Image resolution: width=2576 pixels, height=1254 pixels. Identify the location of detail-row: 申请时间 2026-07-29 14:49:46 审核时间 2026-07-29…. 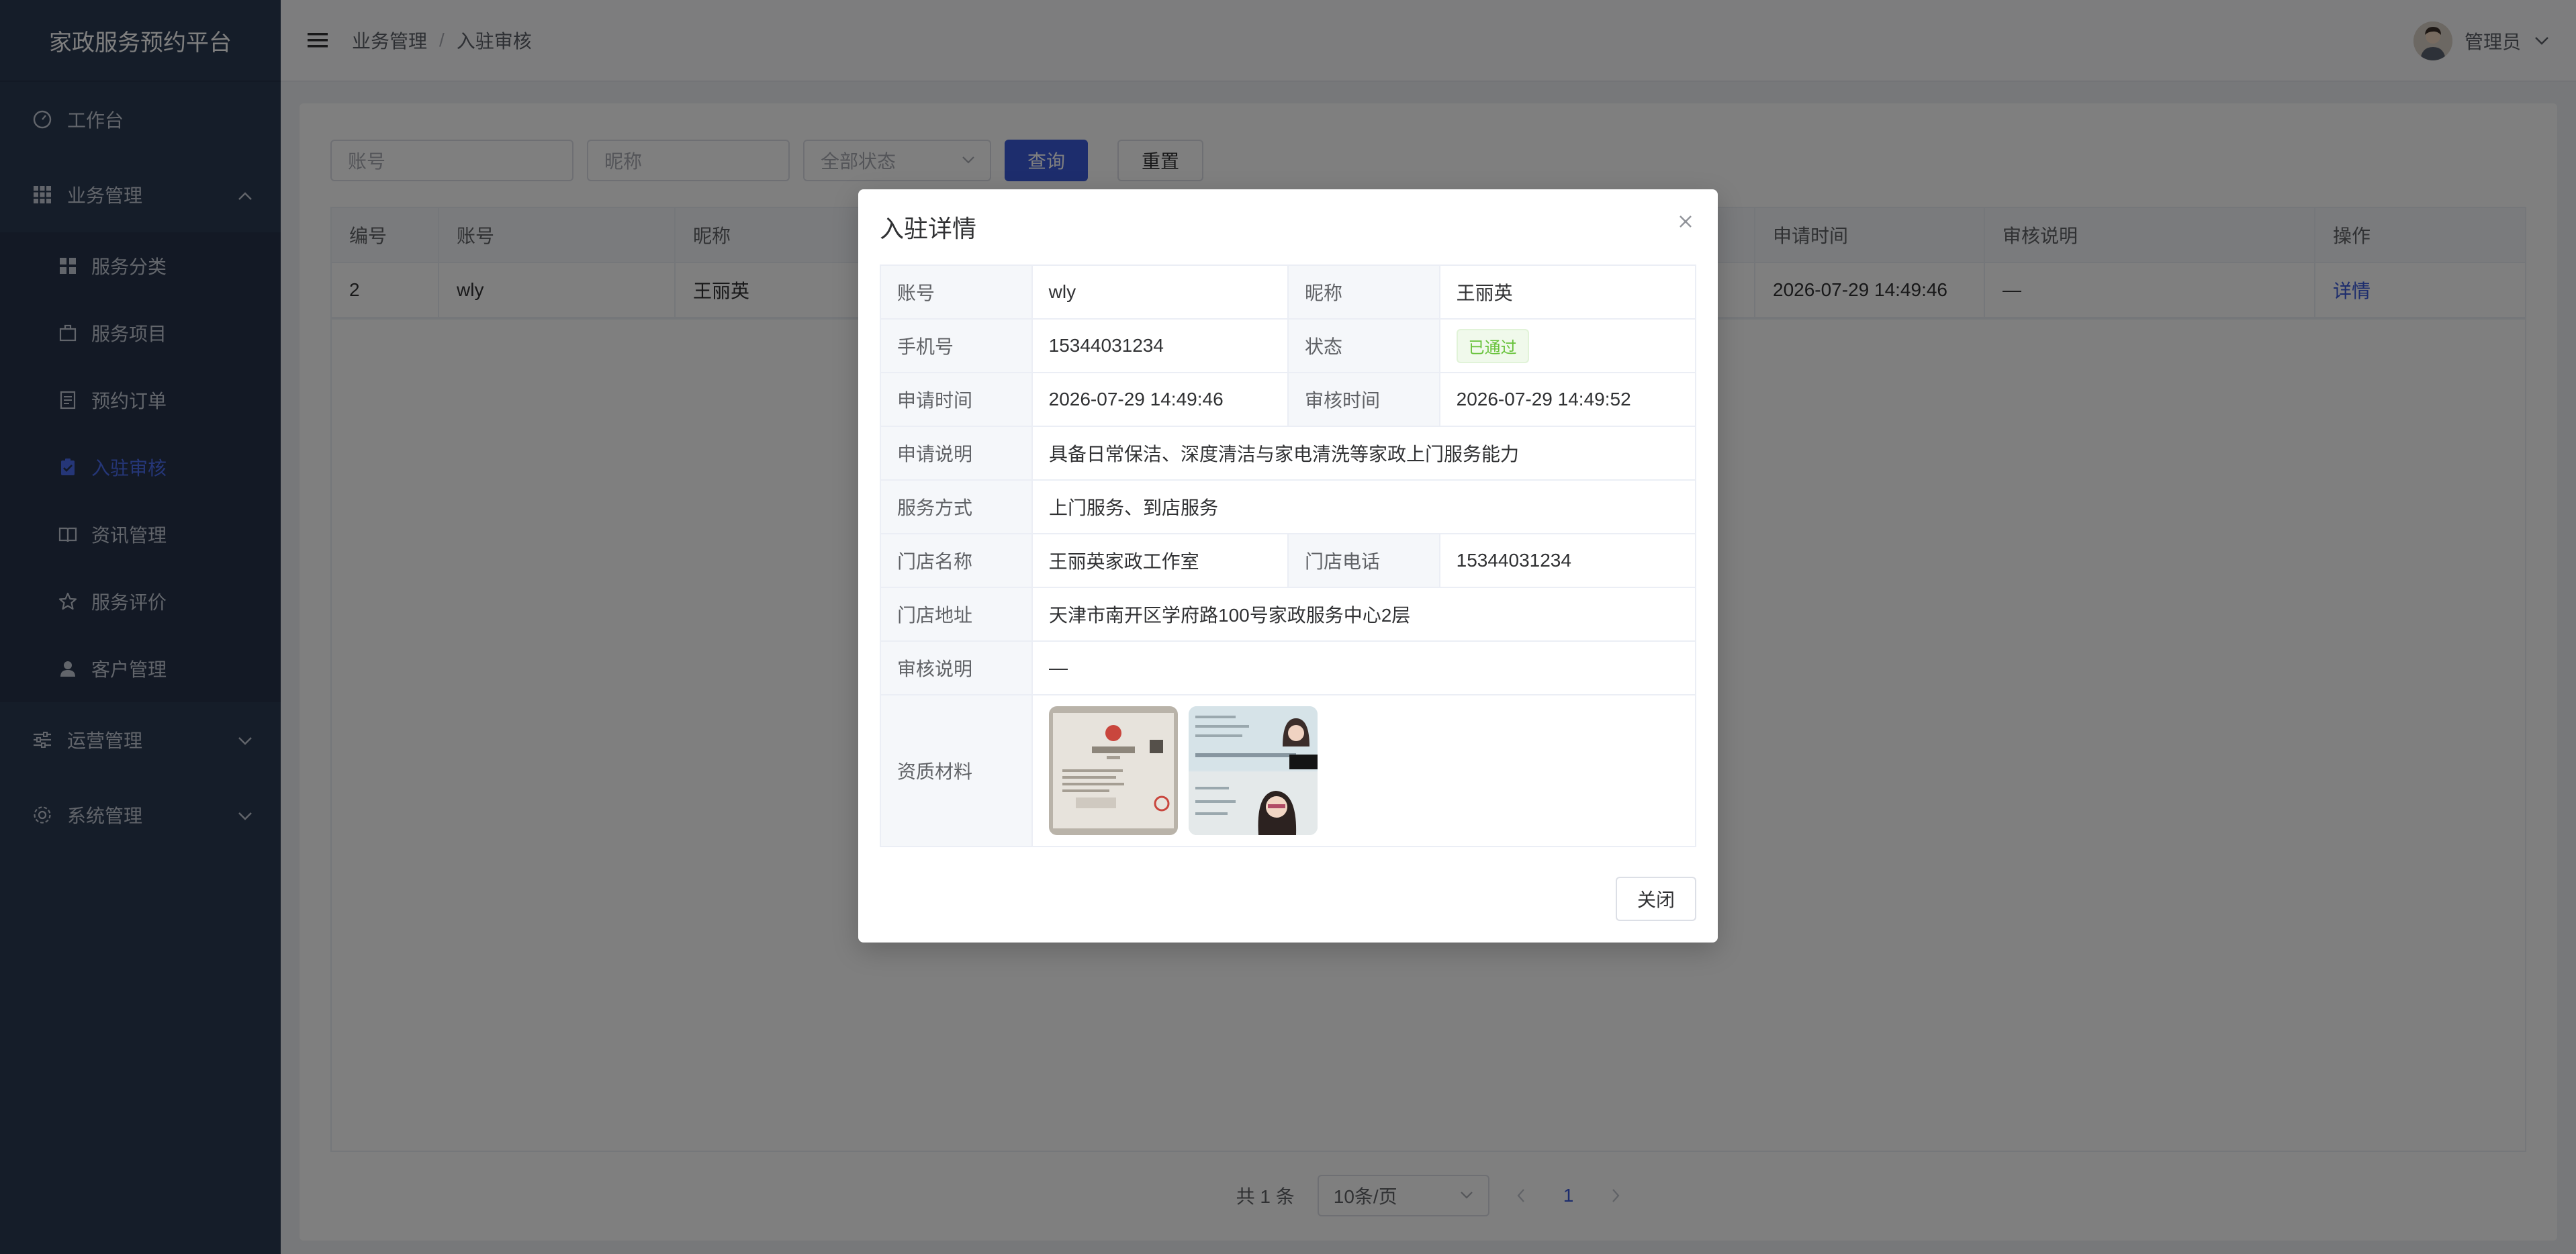
(1288, 400).